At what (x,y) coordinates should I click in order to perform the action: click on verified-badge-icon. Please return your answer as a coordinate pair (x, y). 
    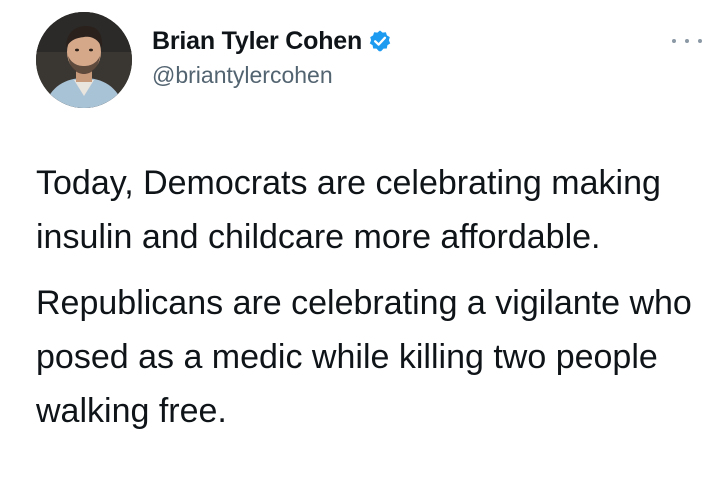
    Looking at the image, I should click on (380, 41).